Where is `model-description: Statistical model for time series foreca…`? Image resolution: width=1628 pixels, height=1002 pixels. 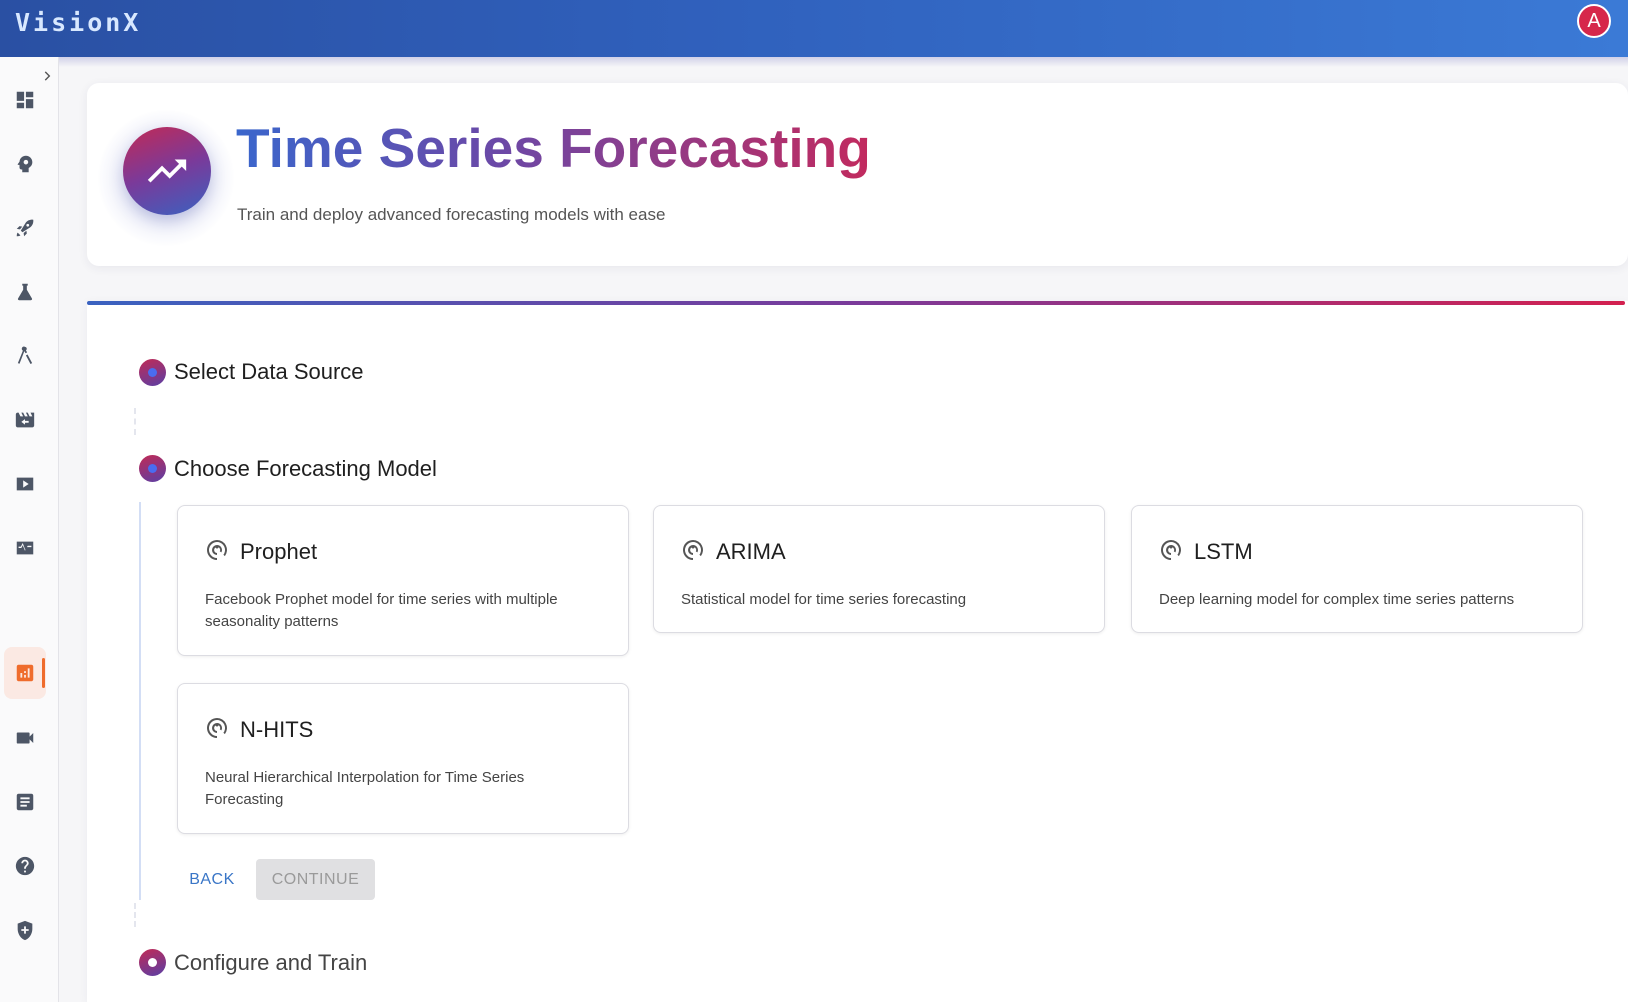 model-description: Statistical model for time series foreca… is located at coordinates (824, 599).